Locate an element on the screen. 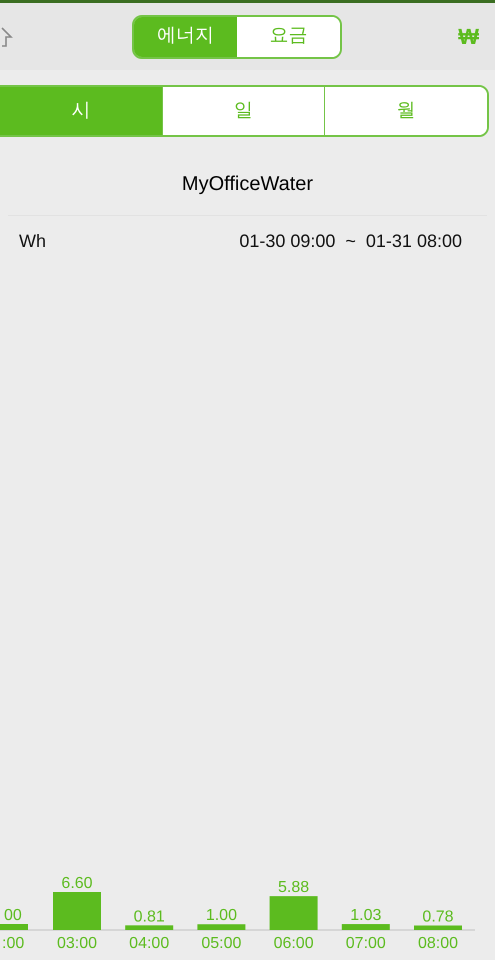  value-label: 00 is located at coordinates (13, 915).